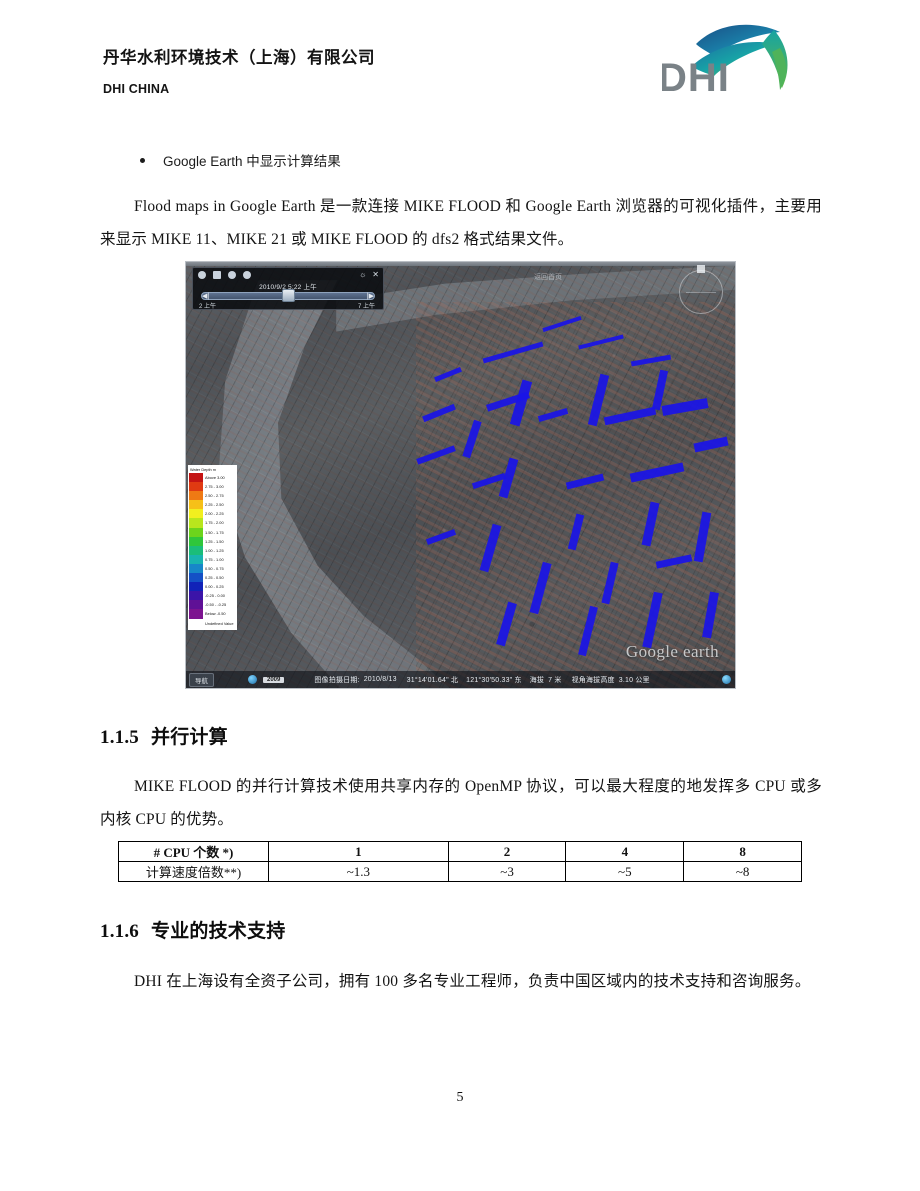 The height and width of the screenshot is (1191, 920). I want to click on bullet-item-google-earth: Google Earth 中显示计算结果, so click(240, 160).